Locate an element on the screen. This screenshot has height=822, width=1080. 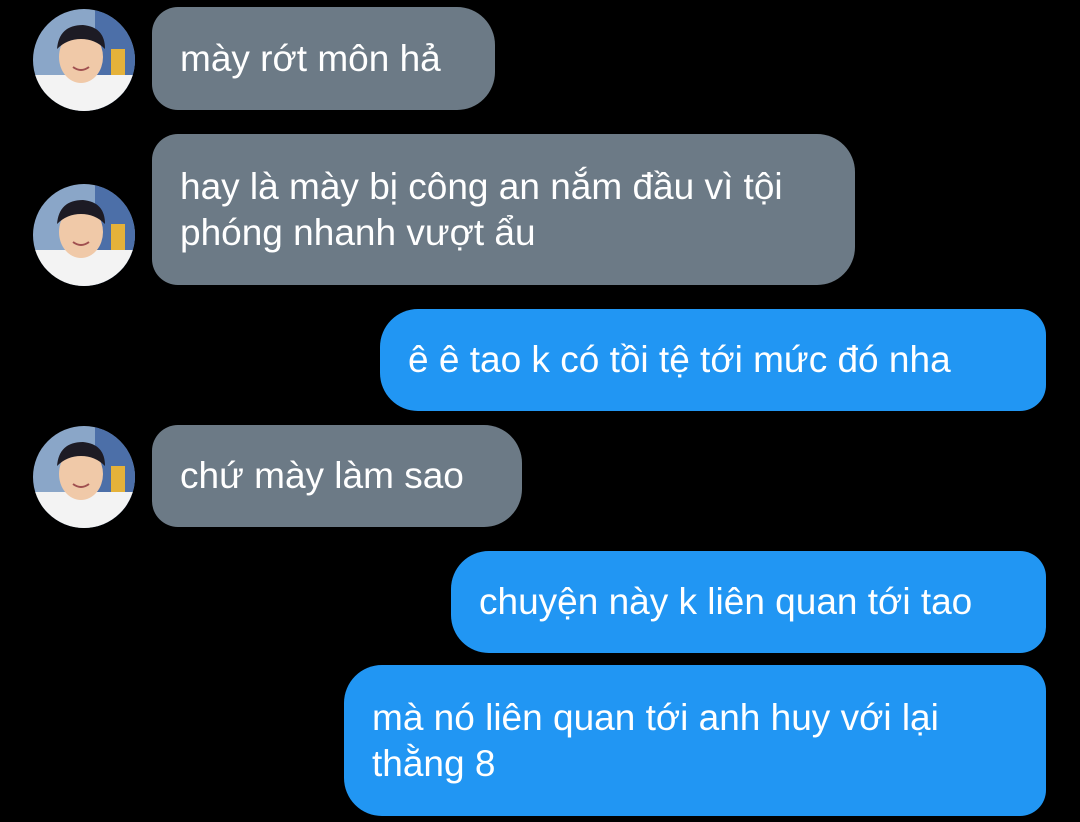
message-bubble-incoming: mày rớt môn hả is located at coordinates (323, 58).